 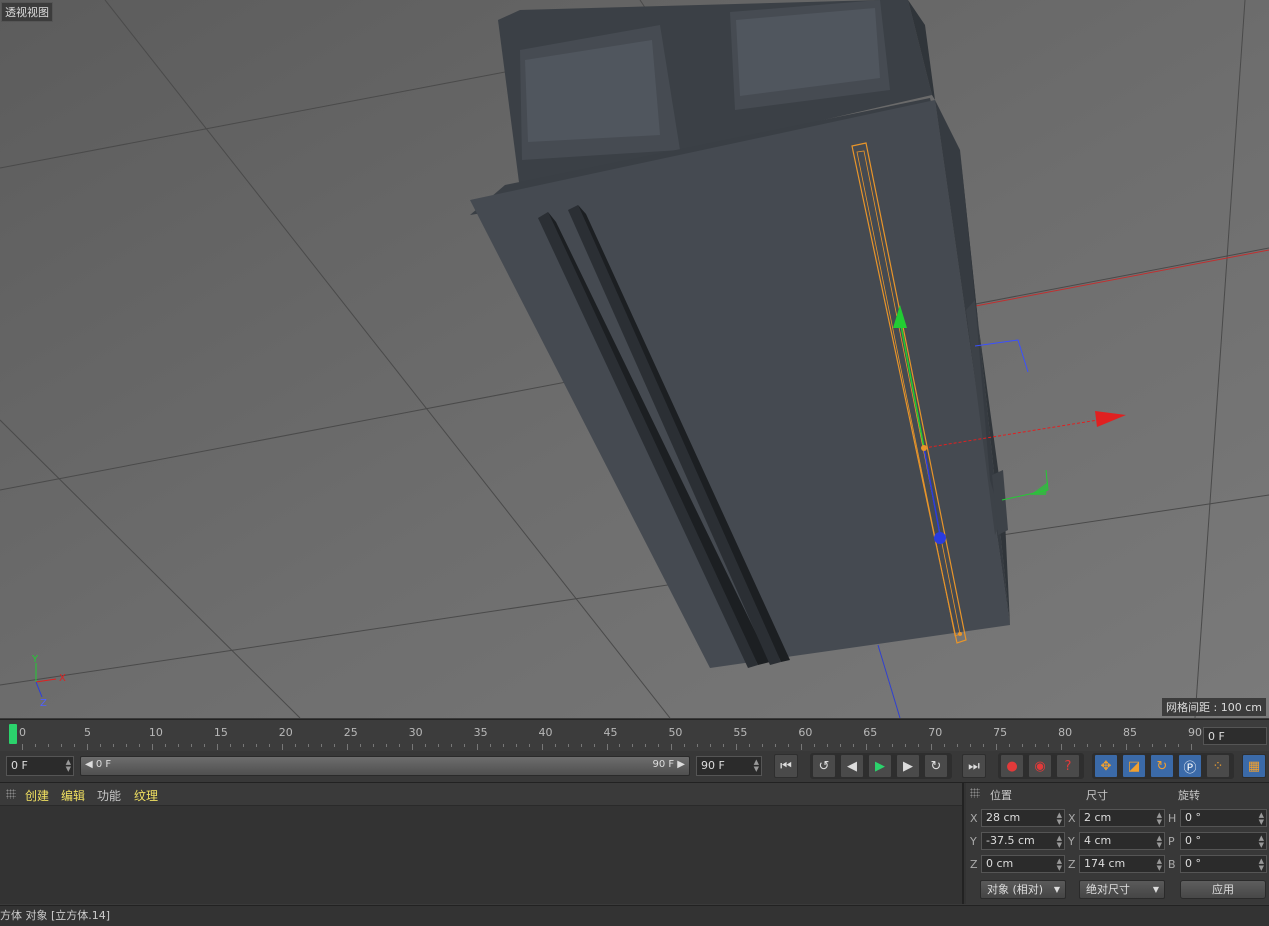 I want to click on timeline-window-button: ▦, so click(x=1254, y=766).